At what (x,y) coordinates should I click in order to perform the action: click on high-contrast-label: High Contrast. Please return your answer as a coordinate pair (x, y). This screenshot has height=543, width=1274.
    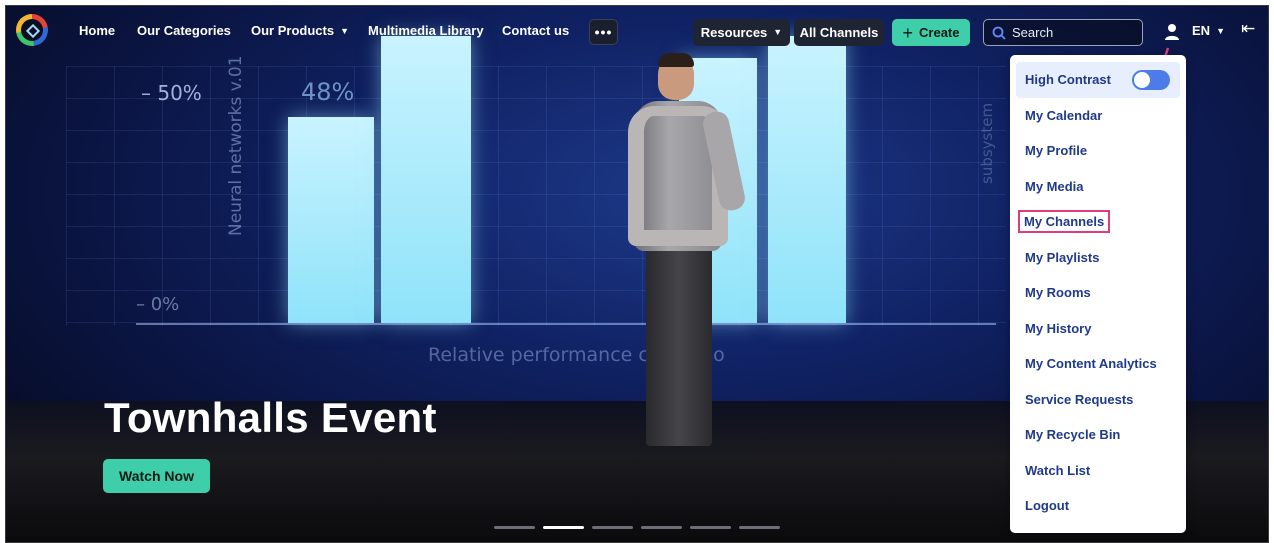
    Looking at the image, I should click on (1068, 80).